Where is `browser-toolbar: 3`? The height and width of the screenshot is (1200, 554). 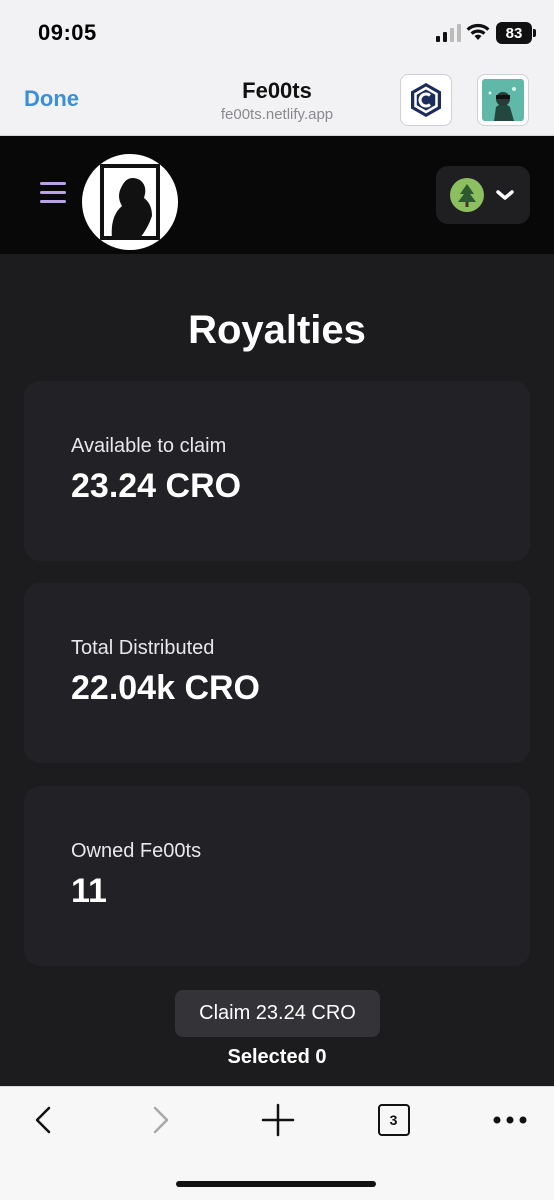
browser-toolbar: 3 is located at coordinates (277, 1143).